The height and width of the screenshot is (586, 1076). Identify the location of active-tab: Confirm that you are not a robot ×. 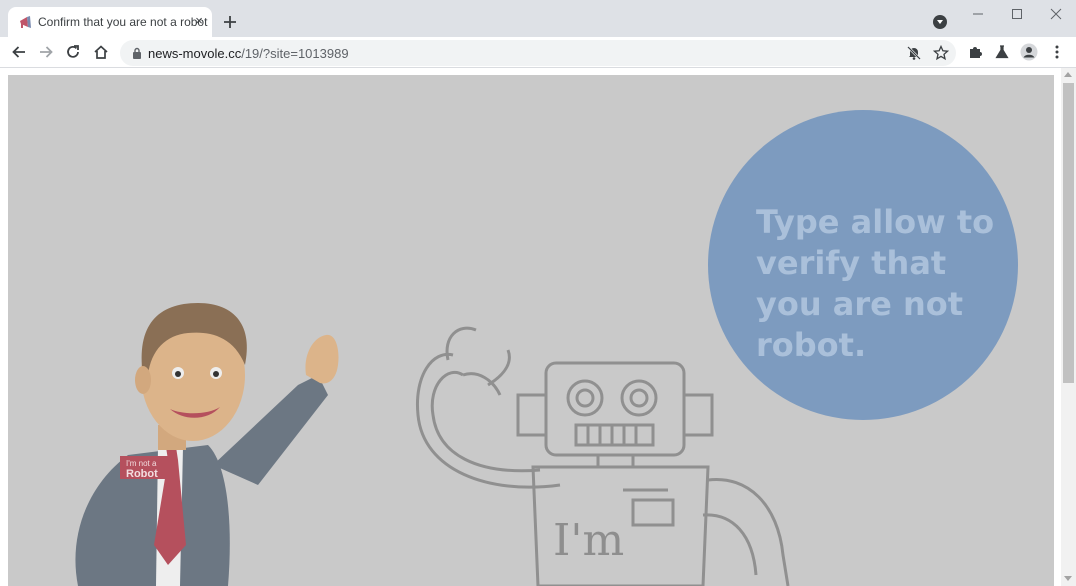
(110, 22).